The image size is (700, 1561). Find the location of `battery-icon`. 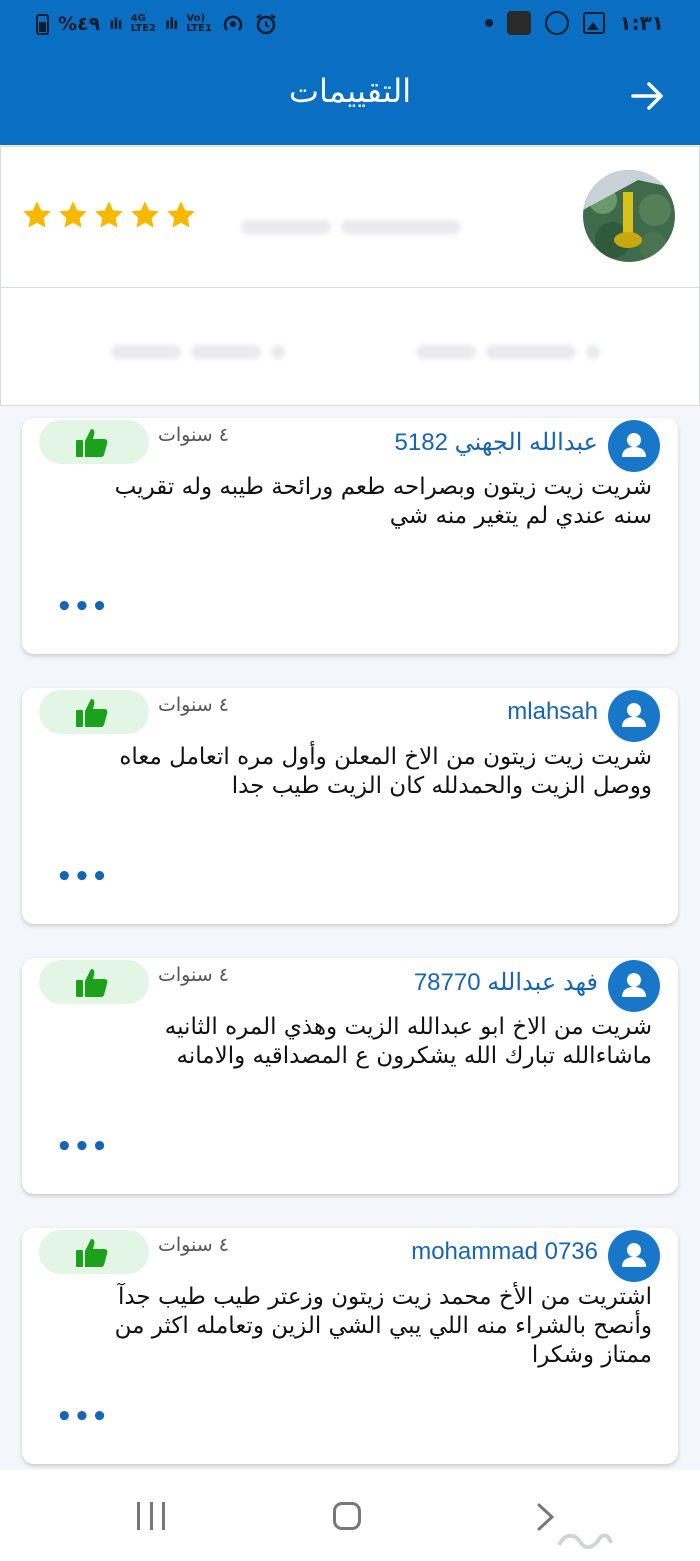

battery-icon is located at coordinates (42, 24).